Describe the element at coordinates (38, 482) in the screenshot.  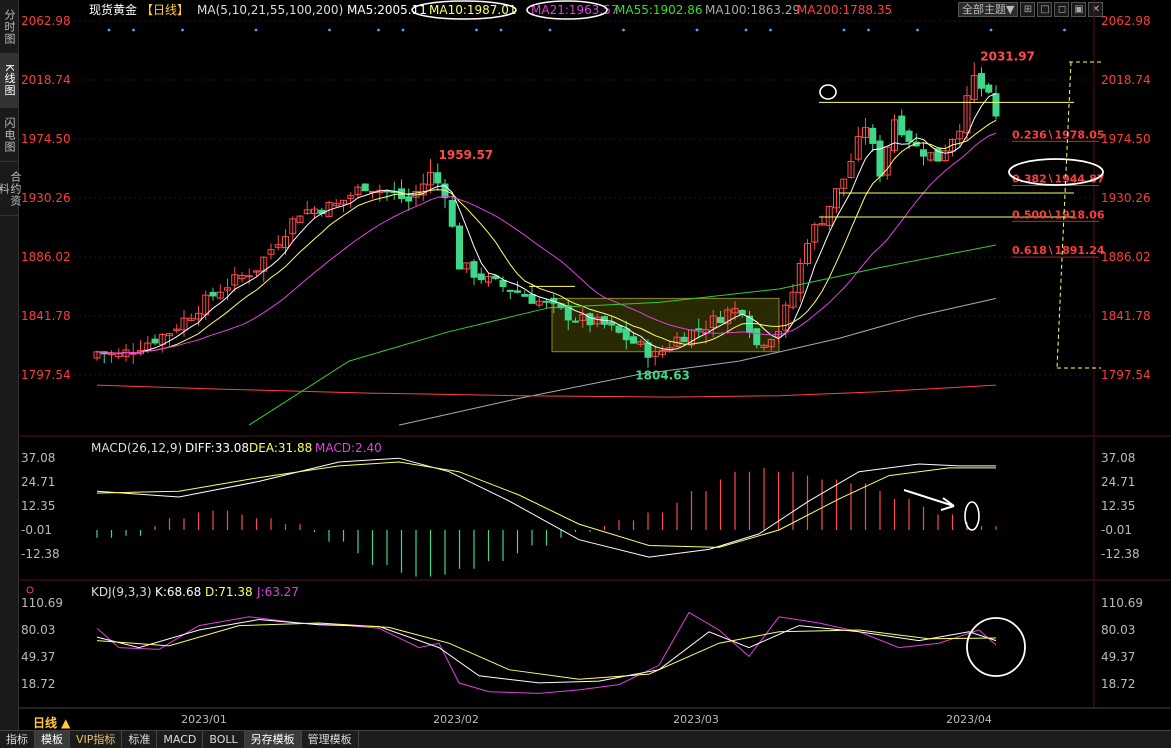
I see `macd-left-tick: 24.71` at that location.